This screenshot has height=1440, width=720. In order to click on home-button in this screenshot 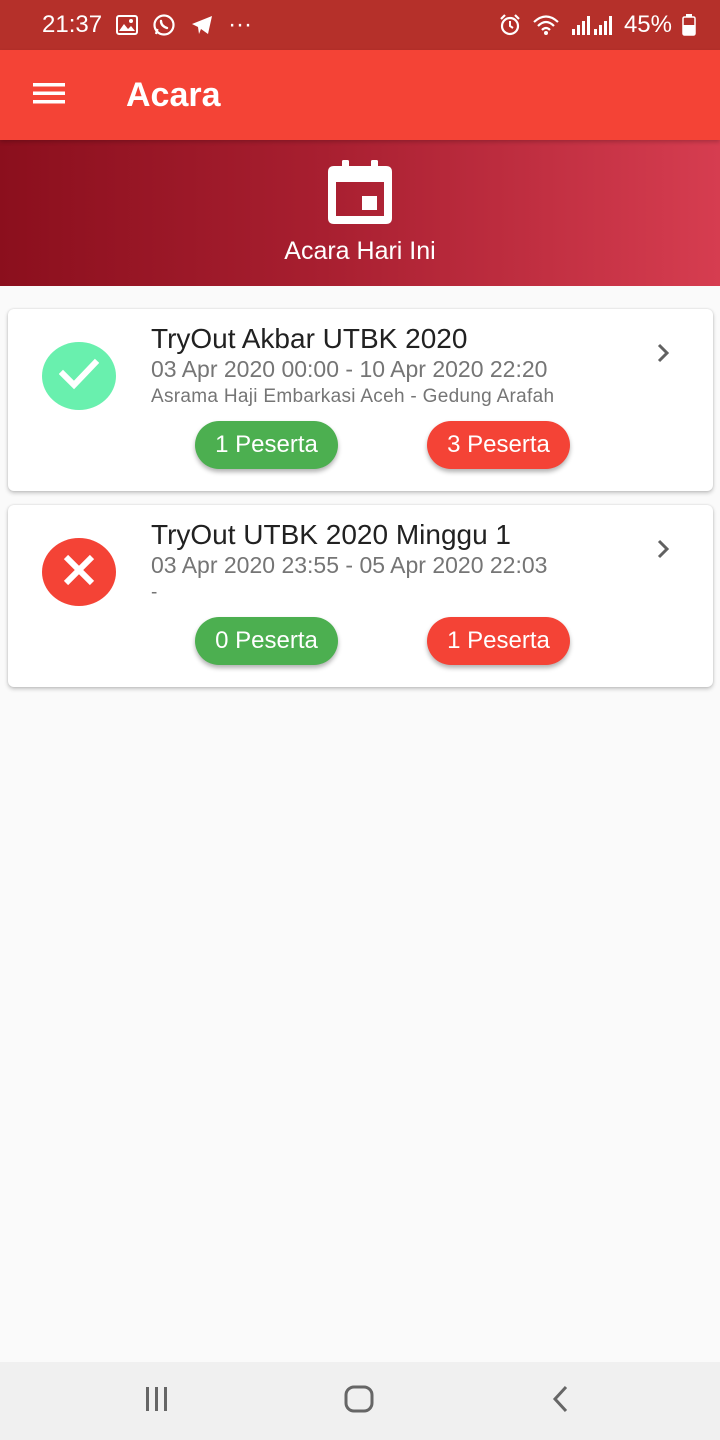, I will do `click(359, 1401)`.